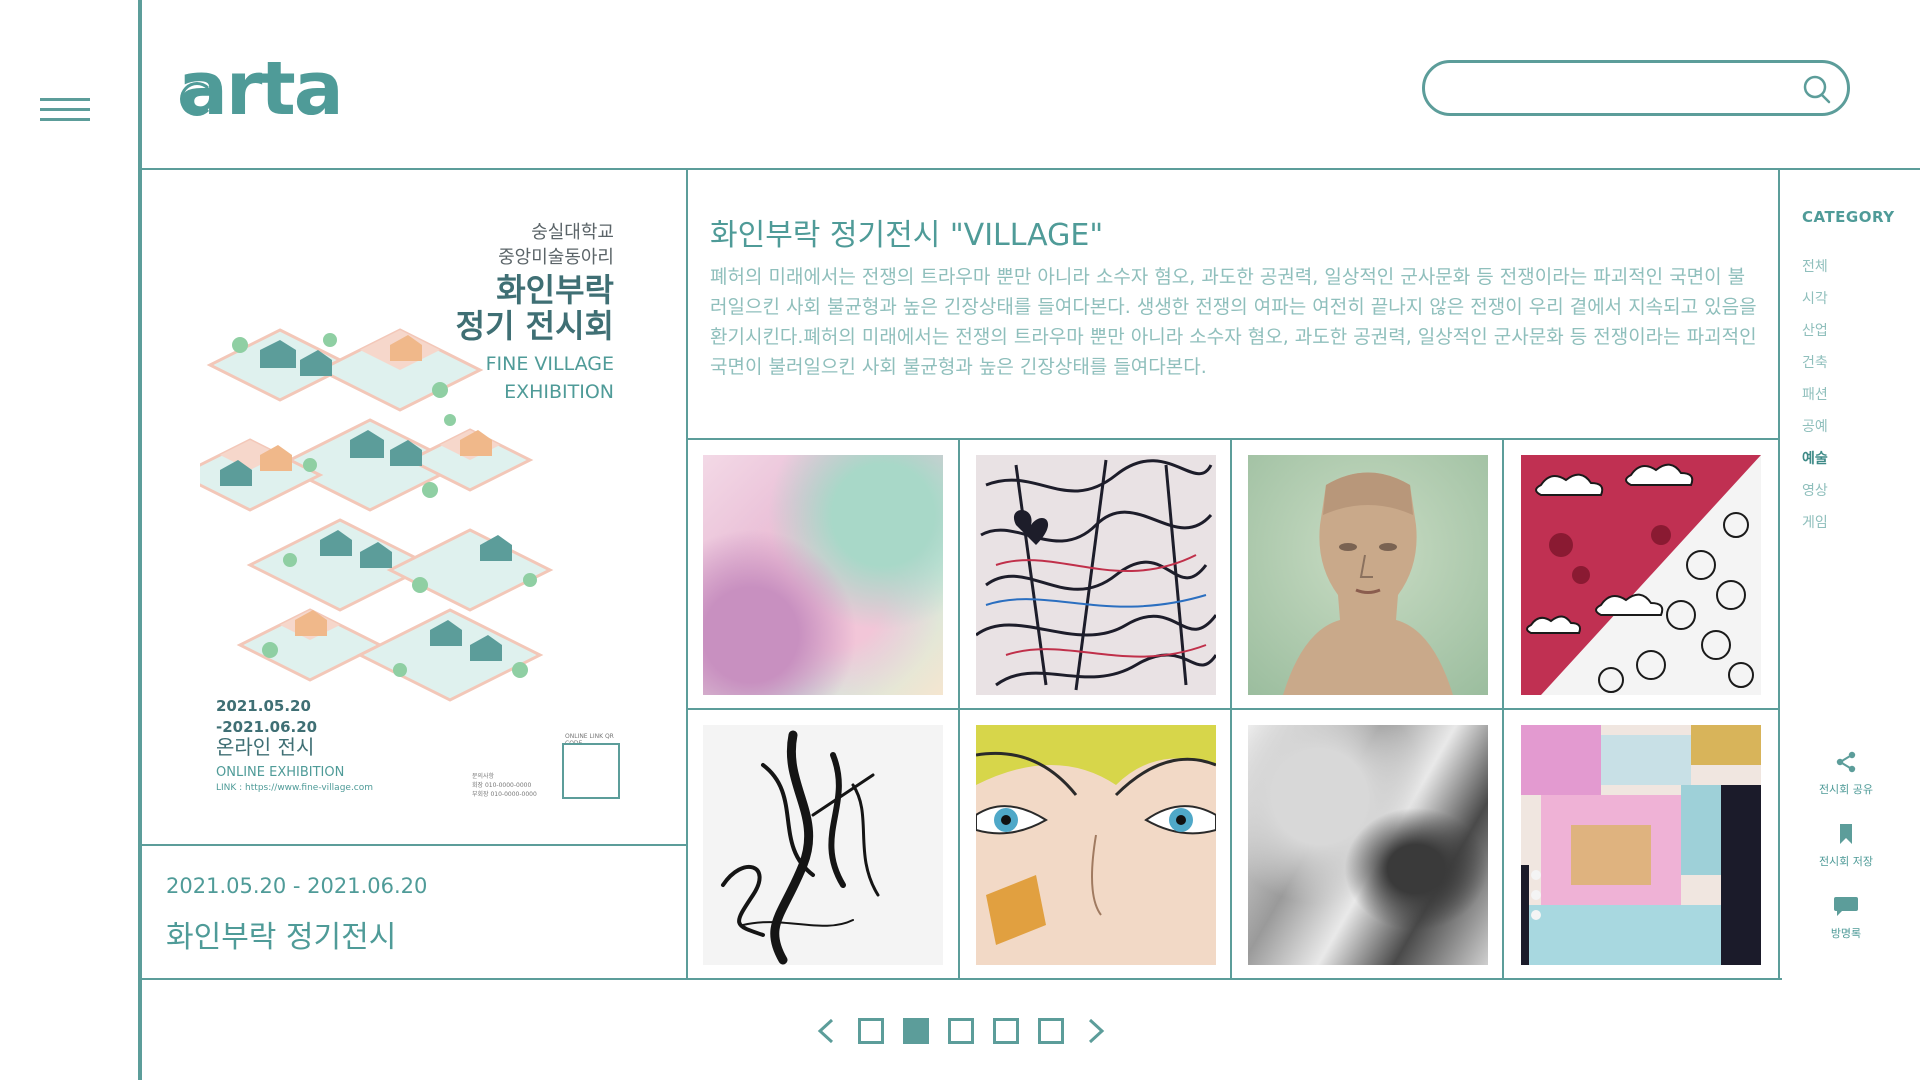 Image resolution: width=1920 pixels, height=1080 pixels. I want to click on guestbook-button: 방명록, so click(1846, 917).